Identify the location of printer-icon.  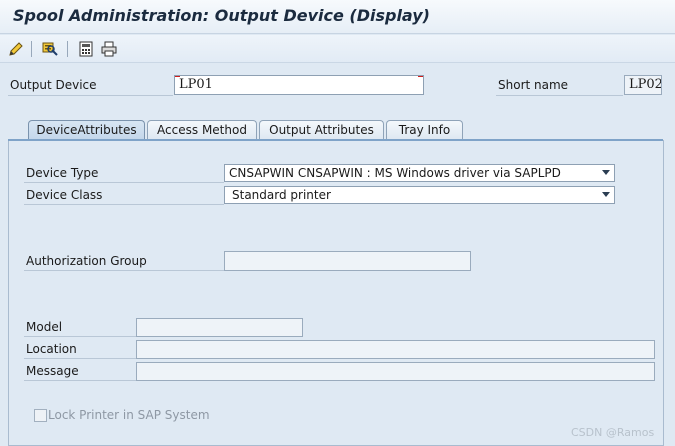
(109, 49).